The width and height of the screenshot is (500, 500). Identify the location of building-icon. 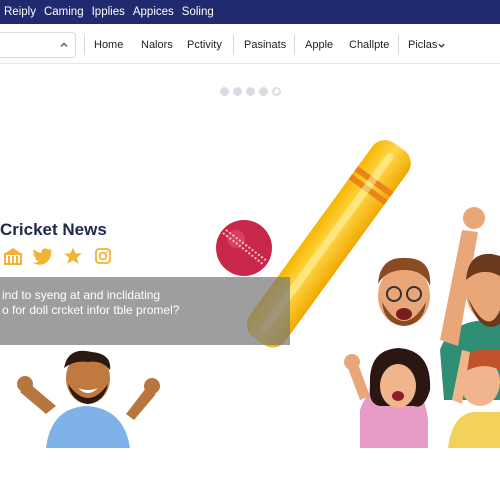
(13, 256).